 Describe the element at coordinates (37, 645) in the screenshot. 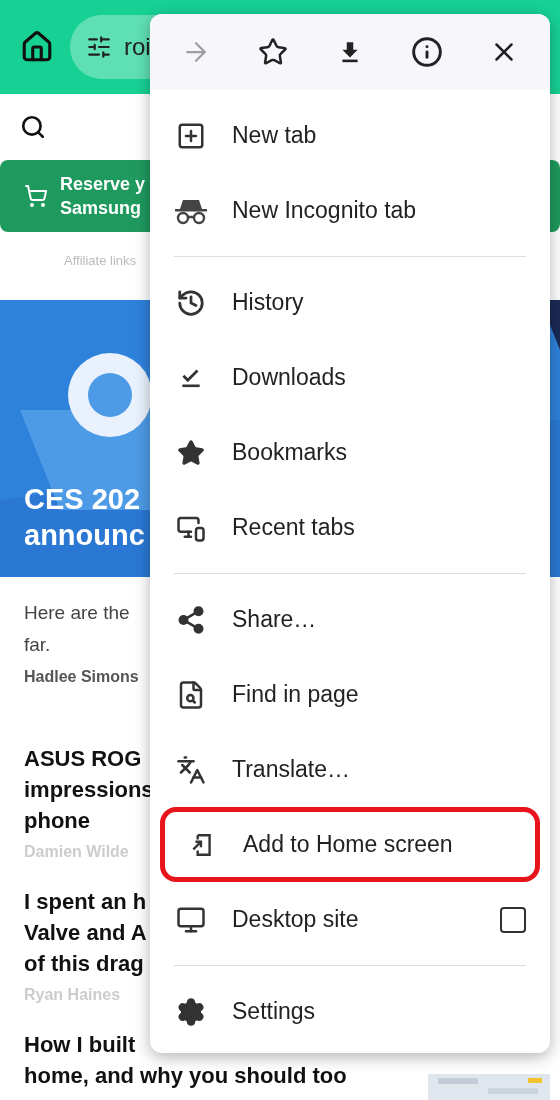

I see `summary-text: far.` at that location.